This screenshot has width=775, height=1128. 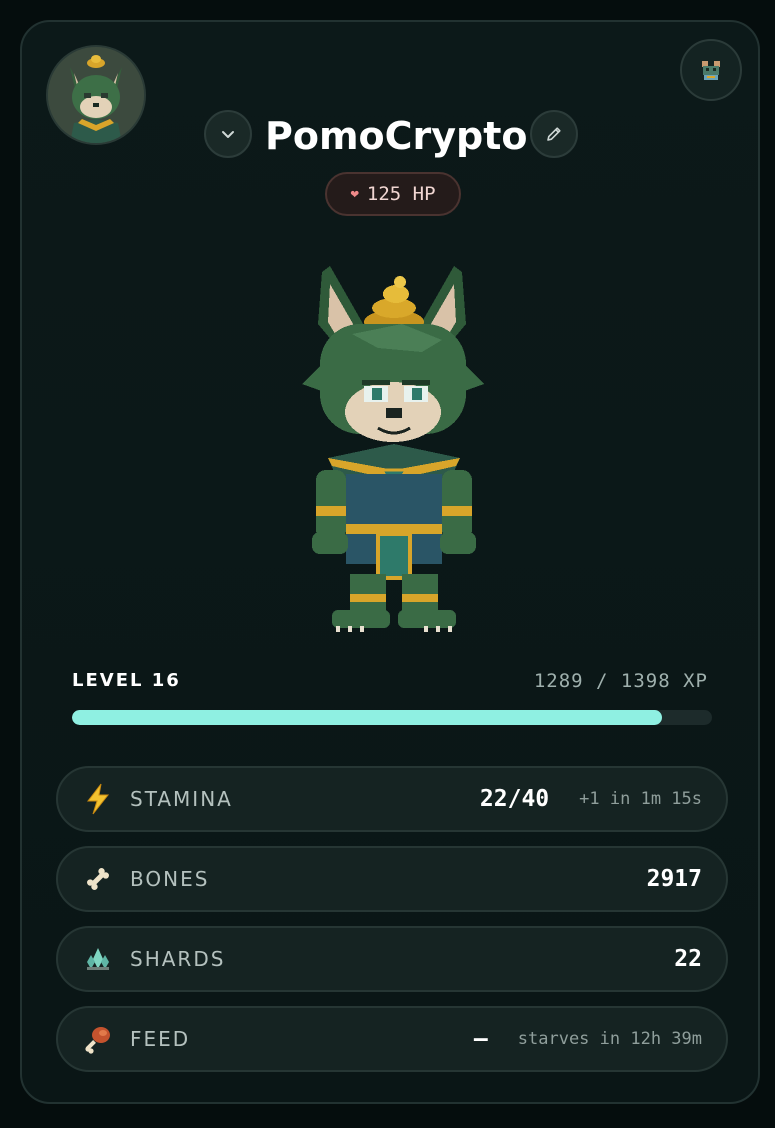 What do you see at coordinates (181, 799) in the screenshot?
I see `stamina-label: STAMINA` at bounding box center [181, 799].